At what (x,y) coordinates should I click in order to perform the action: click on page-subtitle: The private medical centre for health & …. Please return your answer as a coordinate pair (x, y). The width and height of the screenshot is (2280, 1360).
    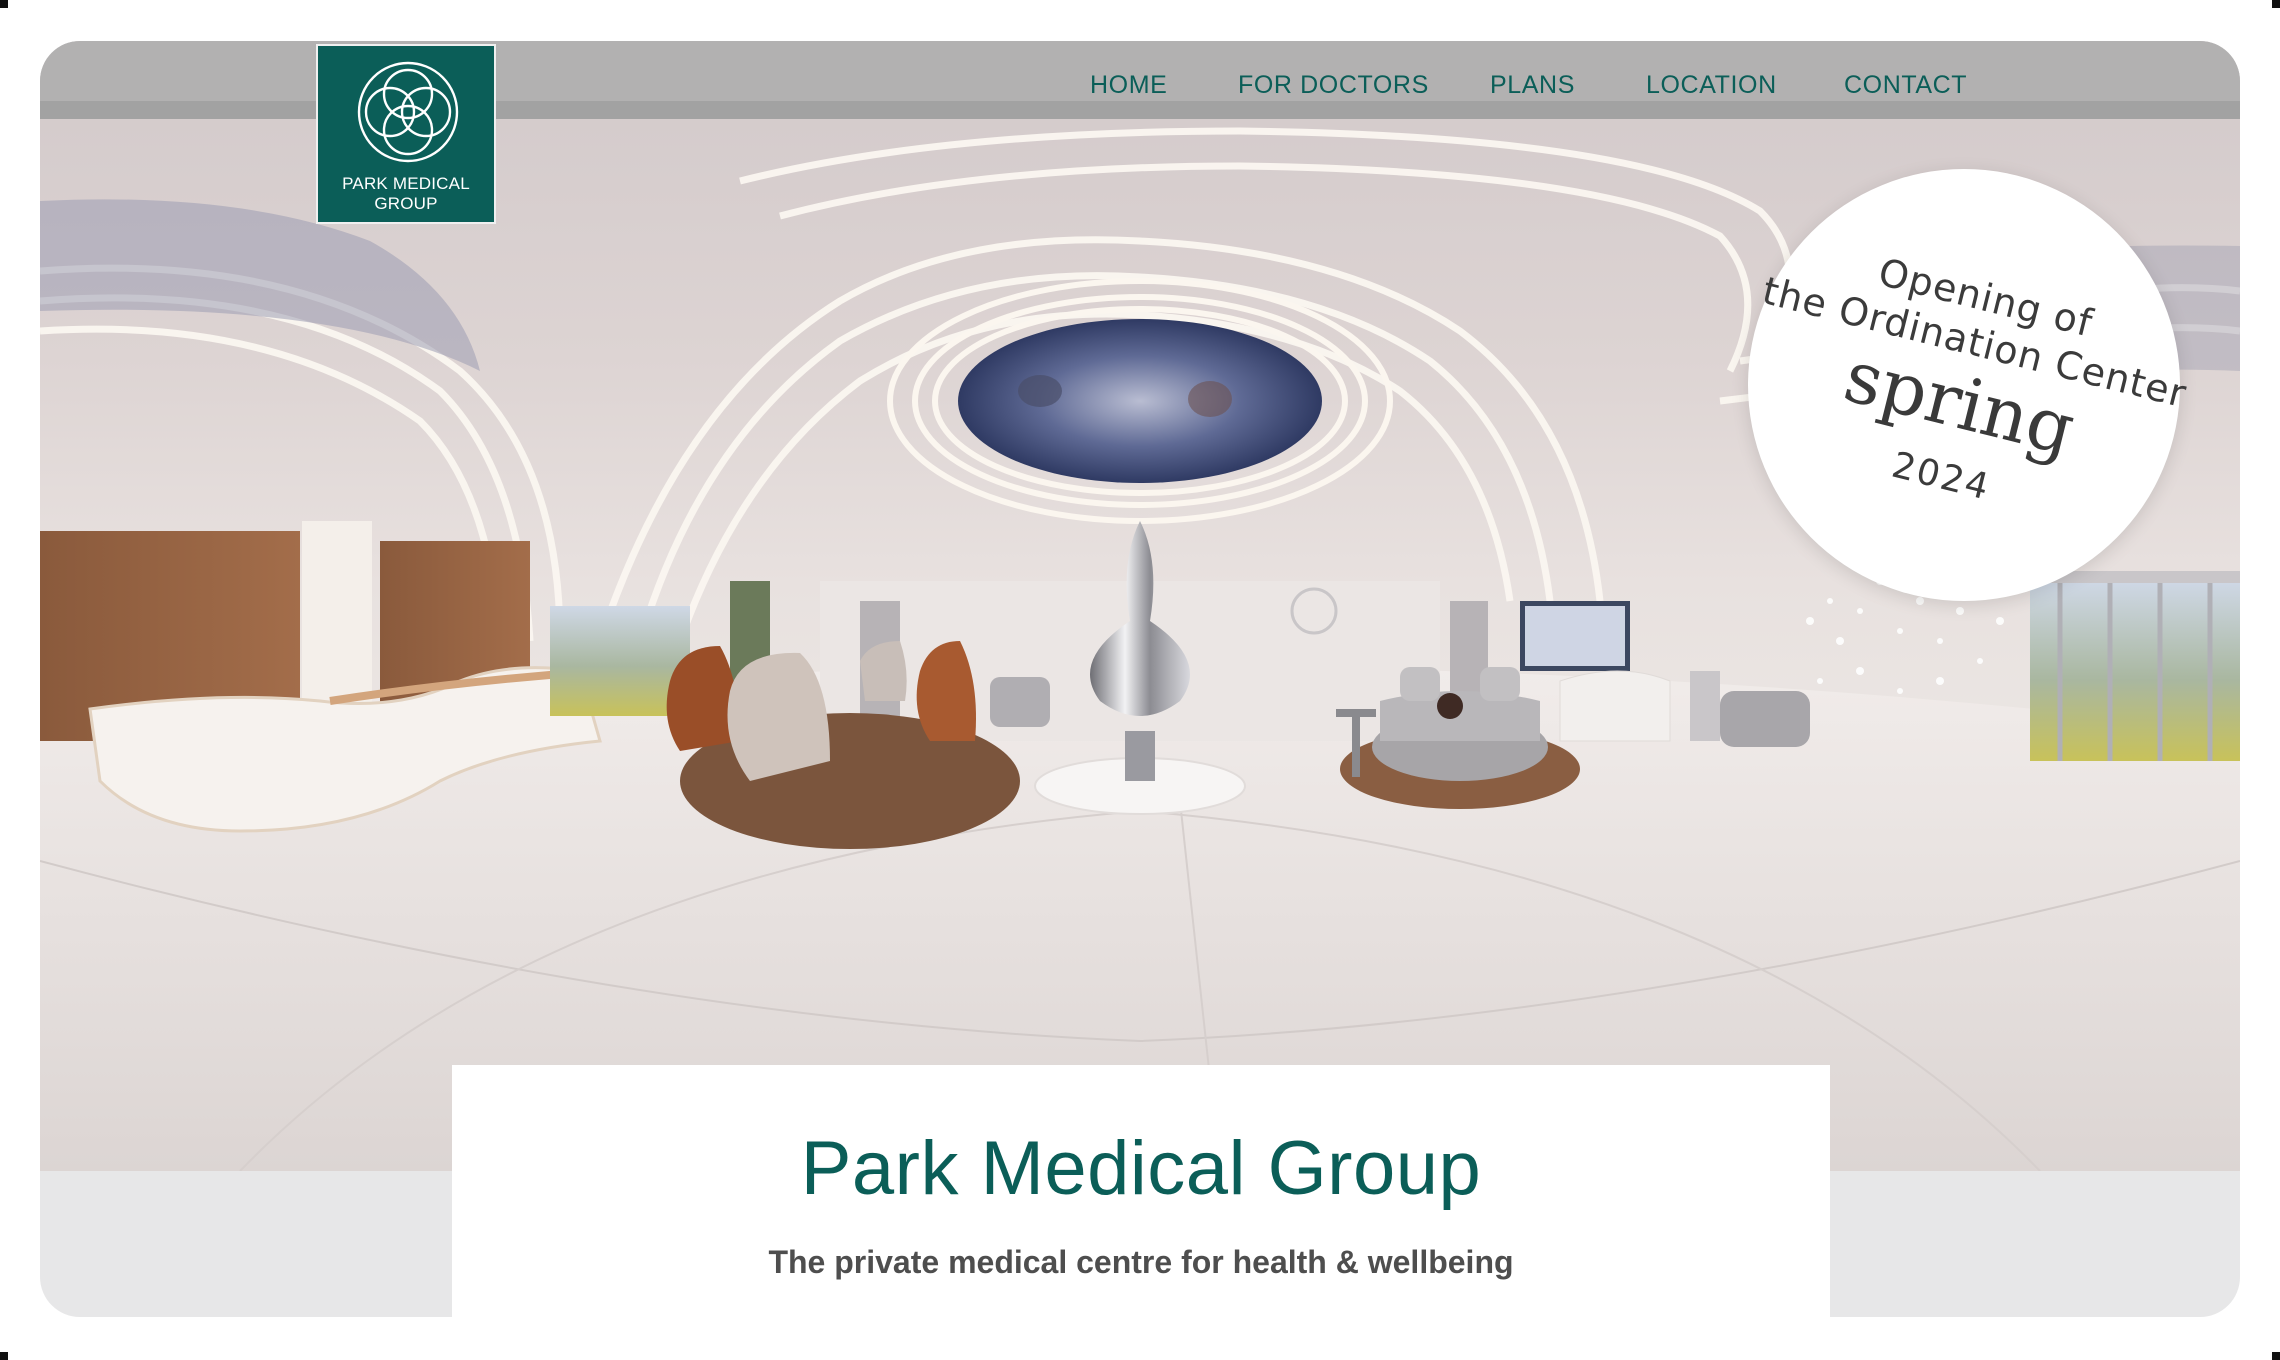
    Looking at the image, I should click on (1141, 1262).